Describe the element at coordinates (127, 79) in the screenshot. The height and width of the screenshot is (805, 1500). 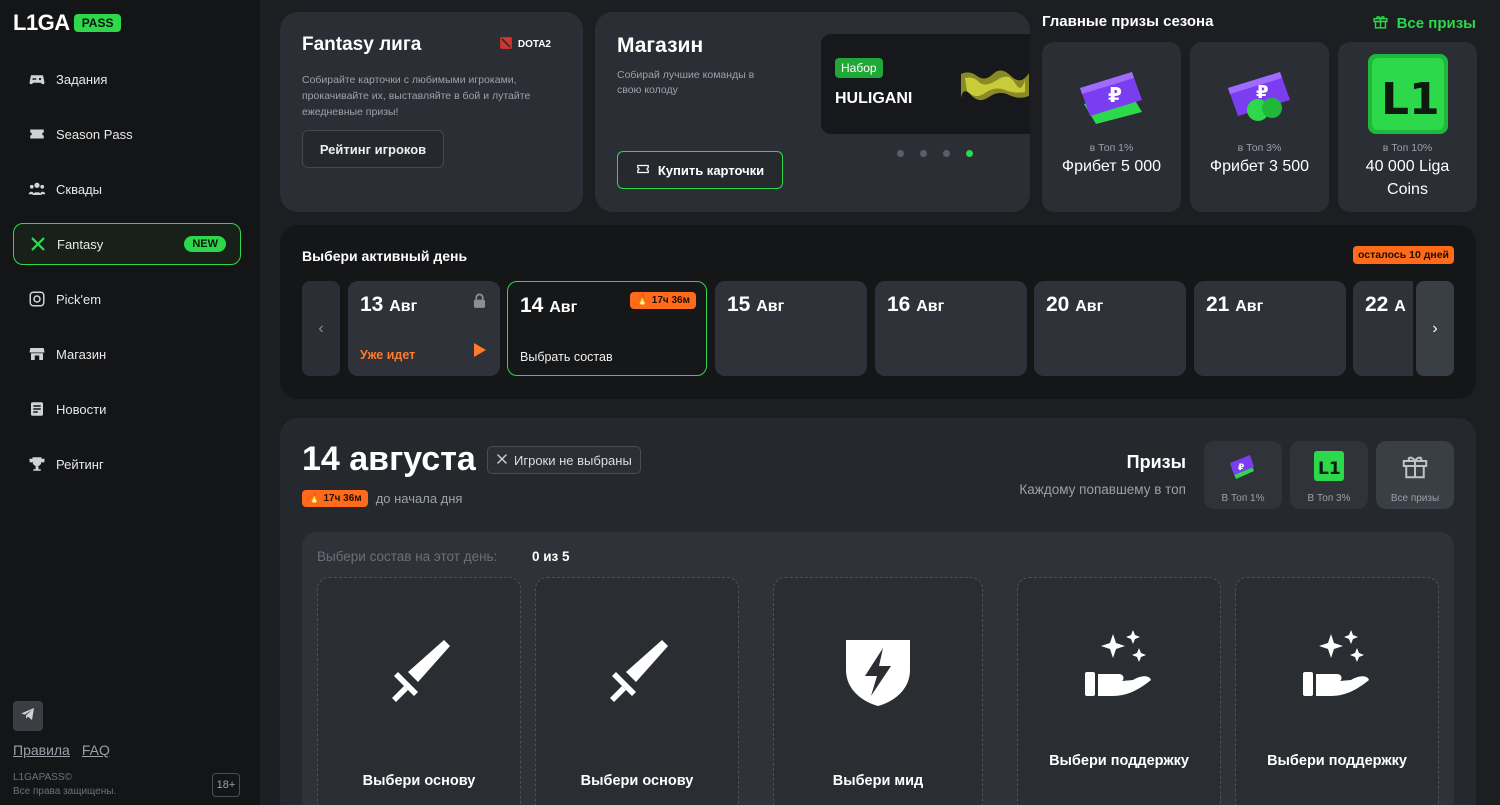
I see `sidebar-item-tasks: Задания` at that location.